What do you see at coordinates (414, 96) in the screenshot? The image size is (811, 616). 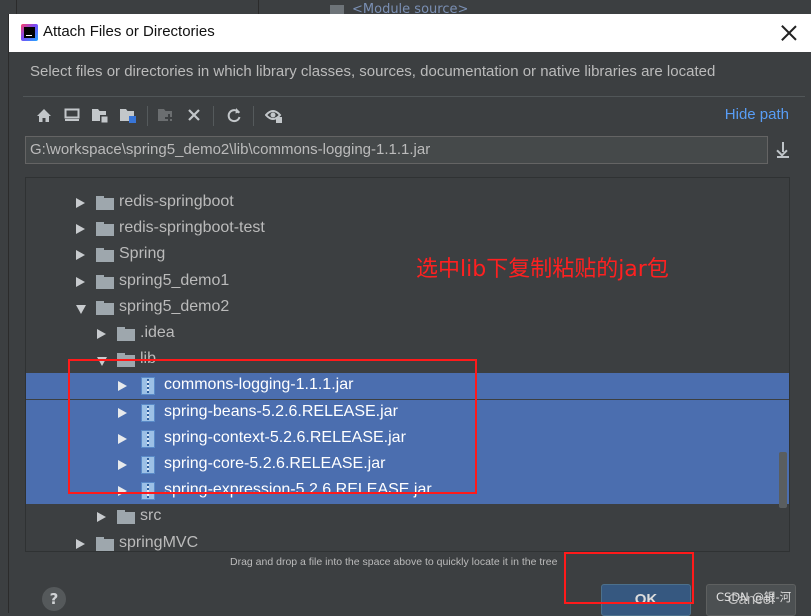 I see `divider` at bounding box center [414, 96].